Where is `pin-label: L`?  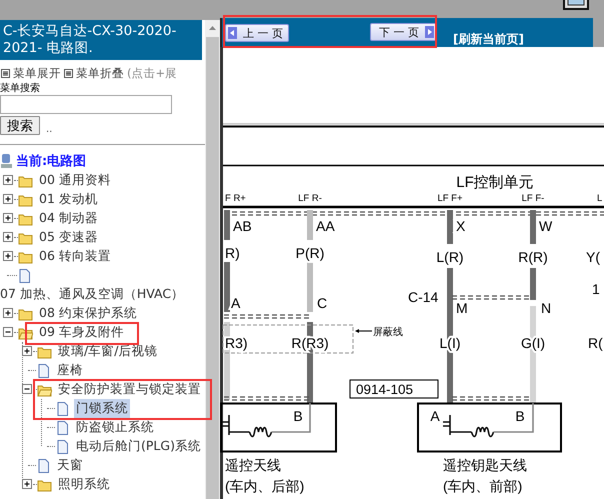 pin-label: L is located at coordinates (599, 198).